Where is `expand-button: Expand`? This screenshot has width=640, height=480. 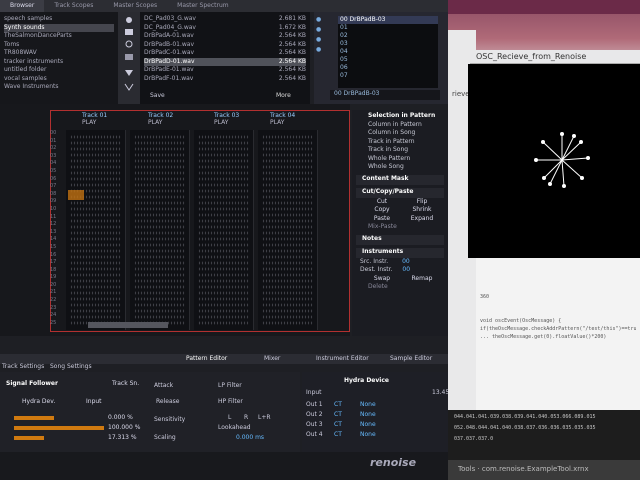
expand-button: Expand is located at coordinates (422, 219).